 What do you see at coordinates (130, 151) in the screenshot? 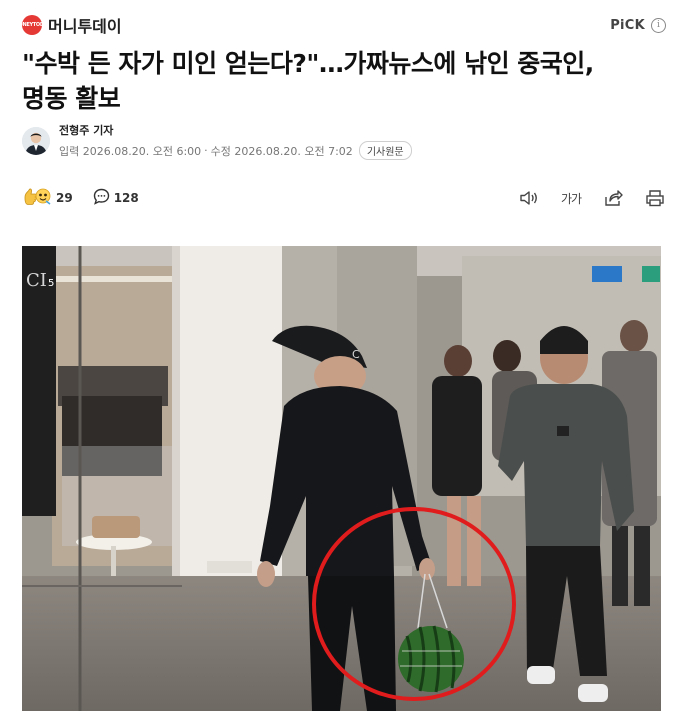
I see `published-time: 입력 2026.08.20. 오전 6:00` at bounding box center [130, 151].